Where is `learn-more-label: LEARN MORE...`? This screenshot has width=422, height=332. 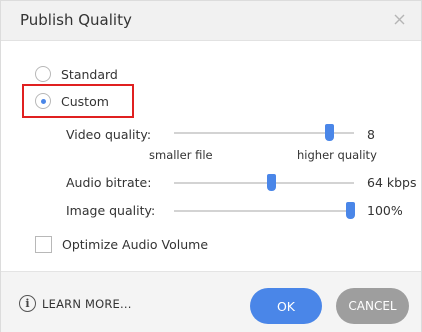 learn-more-label: LEARN MORE... is located at coordinates (87, 303).